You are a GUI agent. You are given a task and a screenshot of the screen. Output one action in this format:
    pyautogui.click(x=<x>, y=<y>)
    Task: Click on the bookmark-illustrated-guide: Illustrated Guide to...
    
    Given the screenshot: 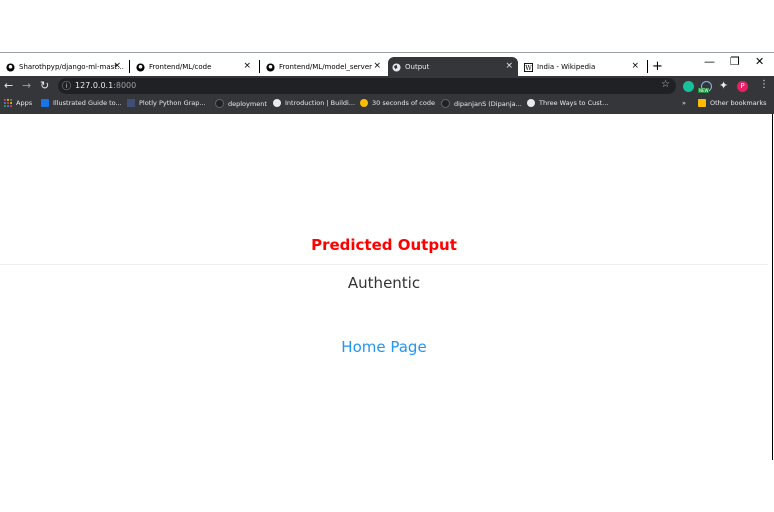 What is the action you would take?
    pyautogui.click(x=81, y=103)
    